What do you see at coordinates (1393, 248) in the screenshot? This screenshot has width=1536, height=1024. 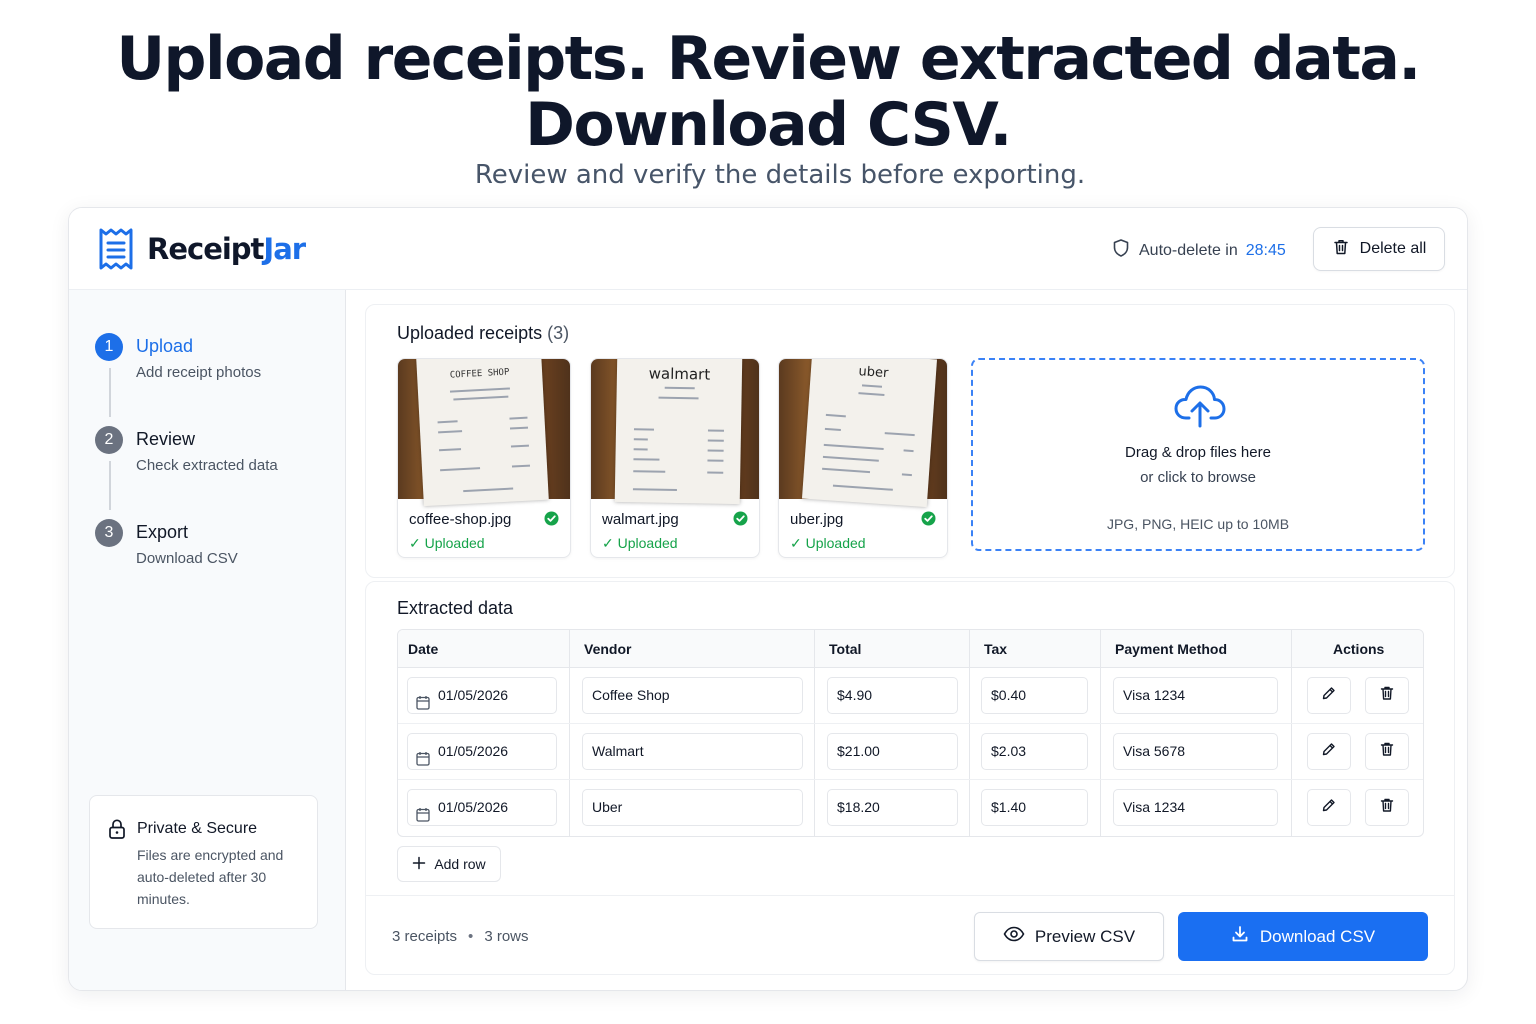 I see `delete-all-label: Delete all` at bounding box center [1393, 248].